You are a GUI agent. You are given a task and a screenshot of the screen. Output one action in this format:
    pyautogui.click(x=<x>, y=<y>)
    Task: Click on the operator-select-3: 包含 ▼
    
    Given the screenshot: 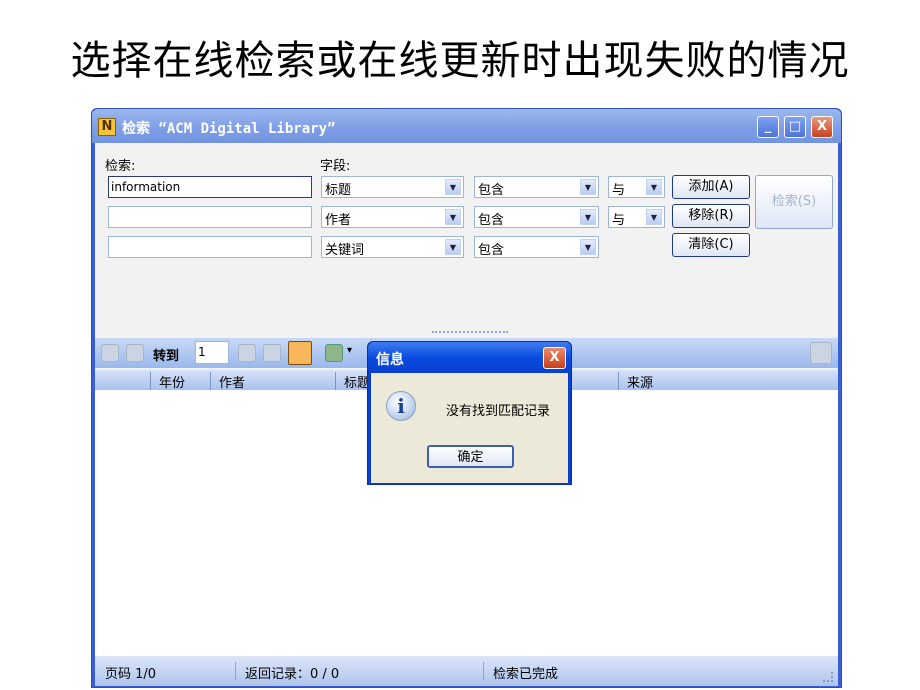 What is the action you would take?
    pyautogui.click(x=536, y=247)
    